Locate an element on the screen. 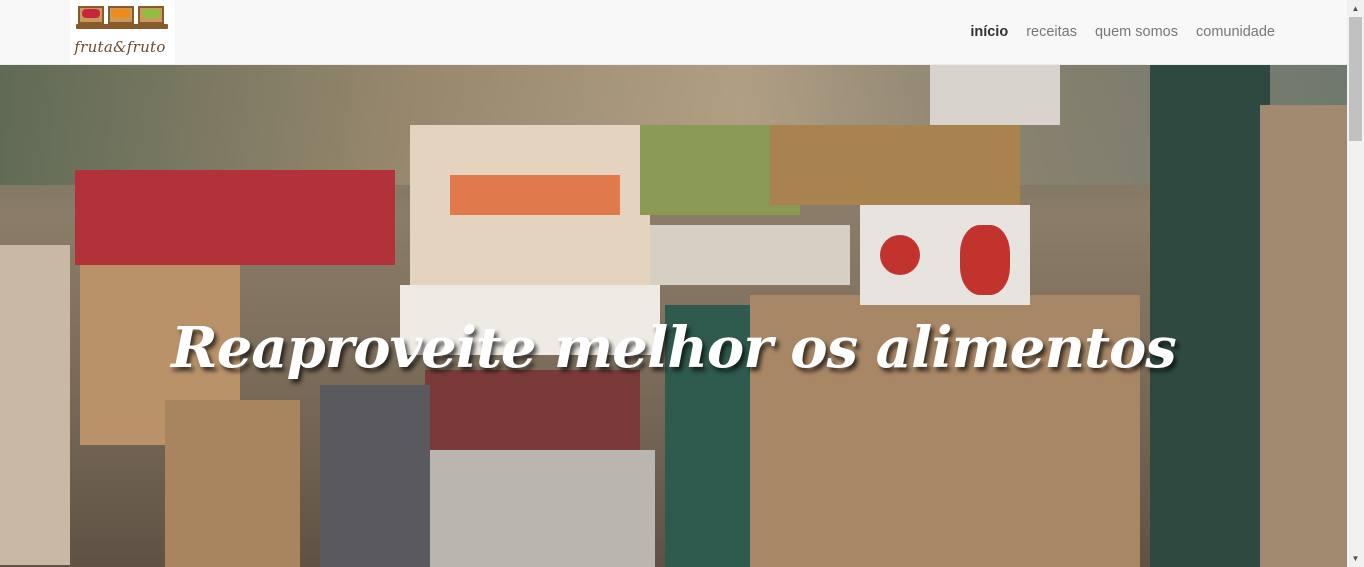  scroll-thumb is located at coordinates (1355, 79).